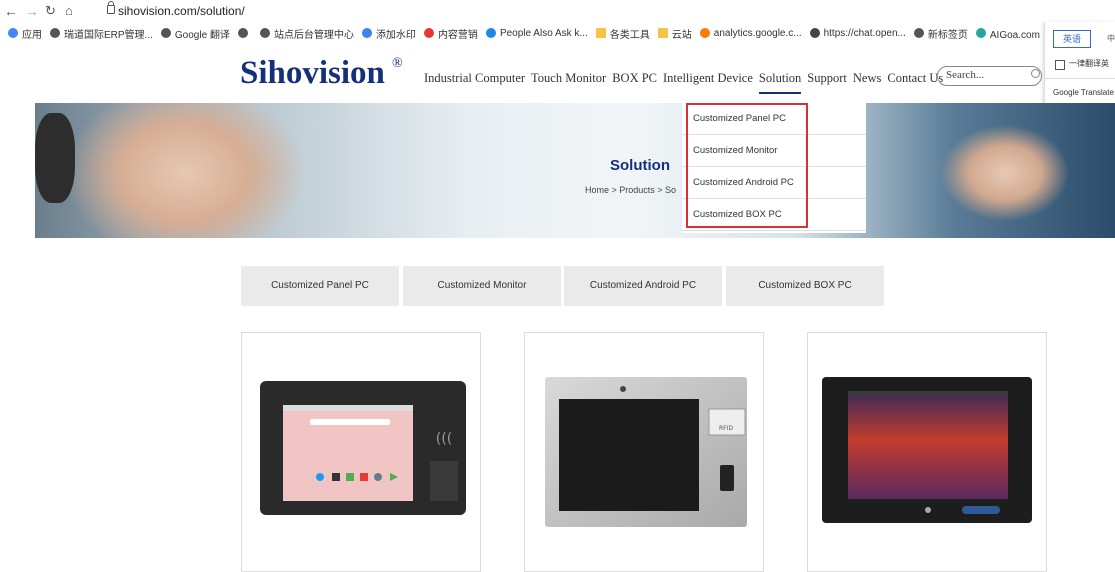 The height and width of the screenshot is (572, 1115). Describe the element at coordinates (568, 82) in the screenshot. I see `nav-item: Touch Monitor` at that location.